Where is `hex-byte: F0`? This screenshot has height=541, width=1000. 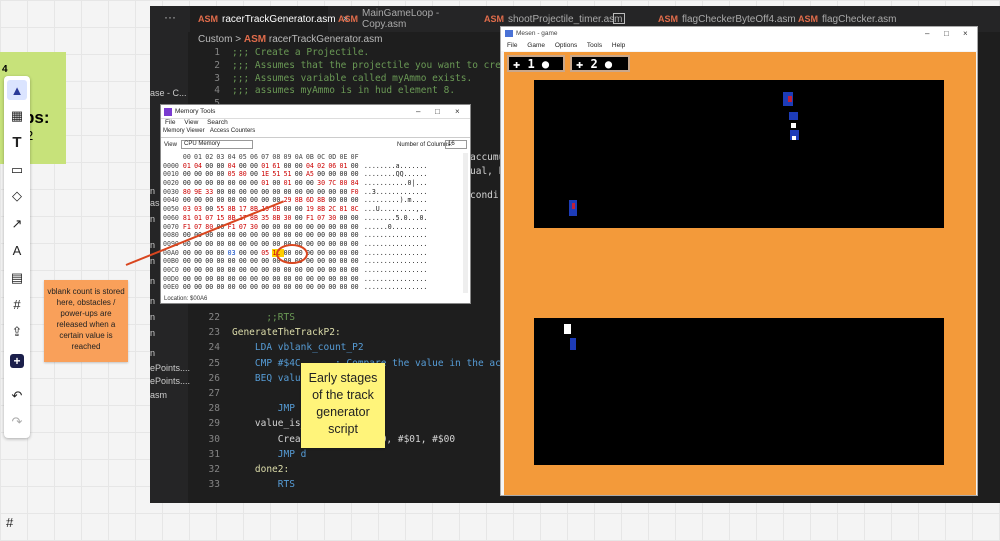
hex-byte: F0 is located at coordinates (356, 192).